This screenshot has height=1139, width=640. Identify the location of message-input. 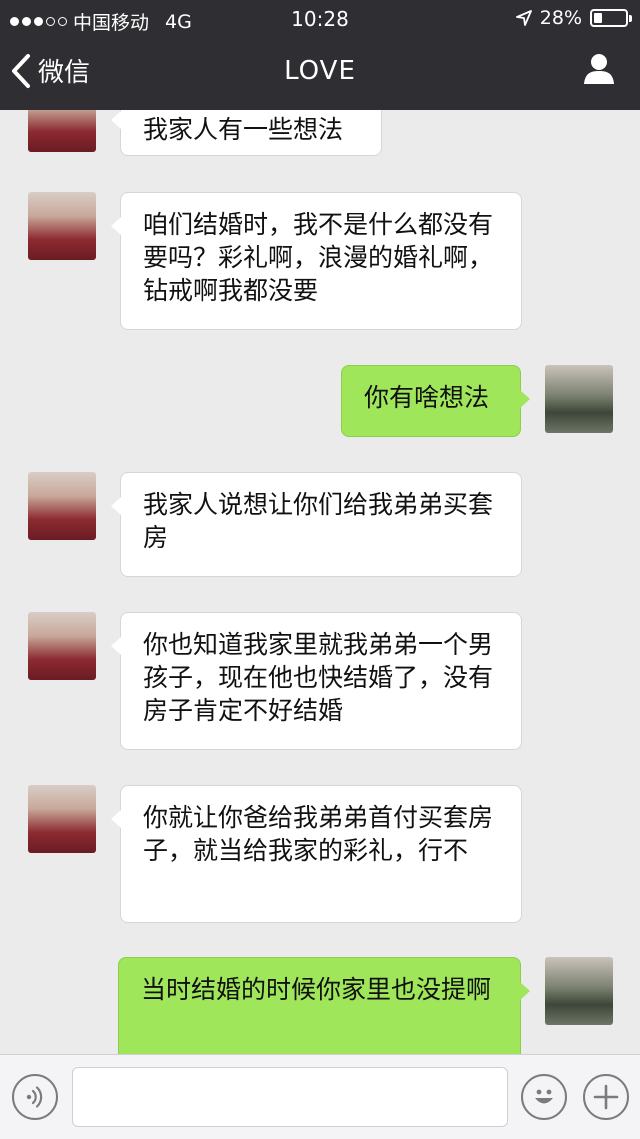
(290, 1097).